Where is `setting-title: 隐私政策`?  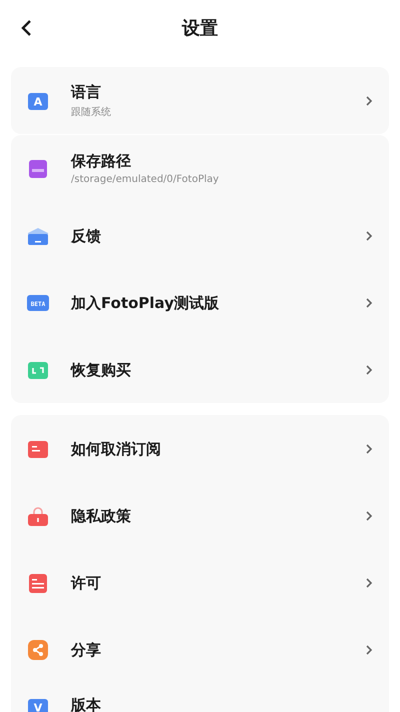
setting-title: 隐私政策 is located at coordinates (218, 515).